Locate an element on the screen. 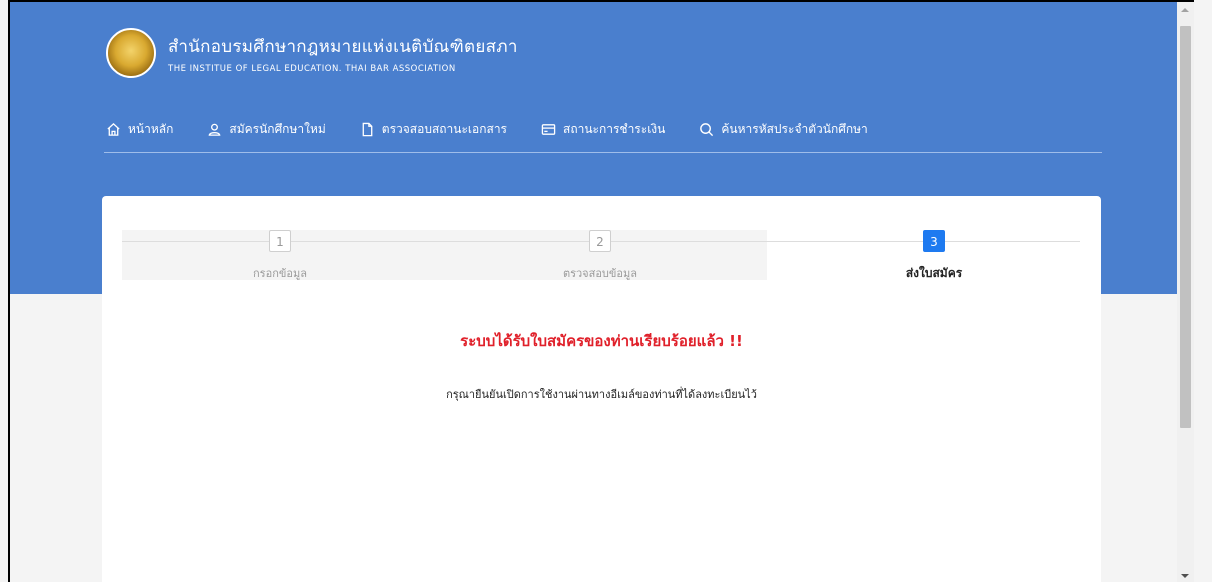  step-verify-info: 2 ตรวจสอบข้อมูล is located at coordinates (600, 256).